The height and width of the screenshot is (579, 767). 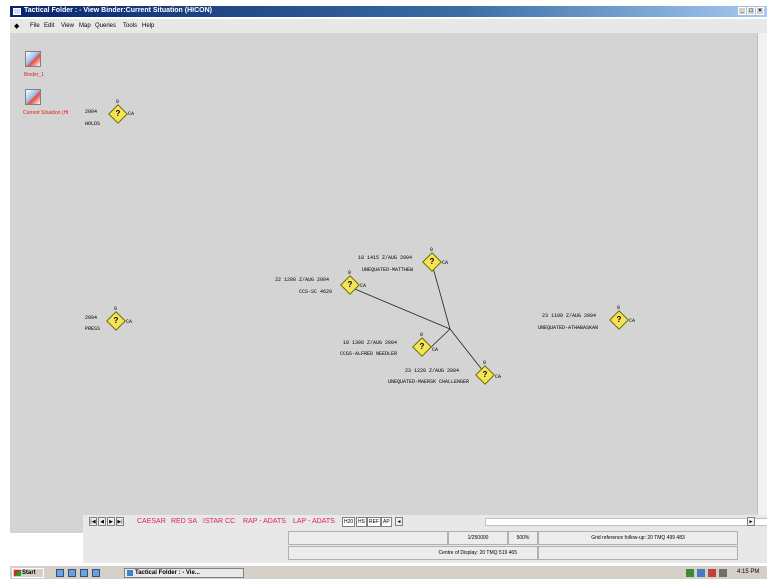 What do you see at coordinates (316, 292) in the screenshot?
I see `unit-name-ccs: CCS-SC 4620` at bounding box center [316, 292].